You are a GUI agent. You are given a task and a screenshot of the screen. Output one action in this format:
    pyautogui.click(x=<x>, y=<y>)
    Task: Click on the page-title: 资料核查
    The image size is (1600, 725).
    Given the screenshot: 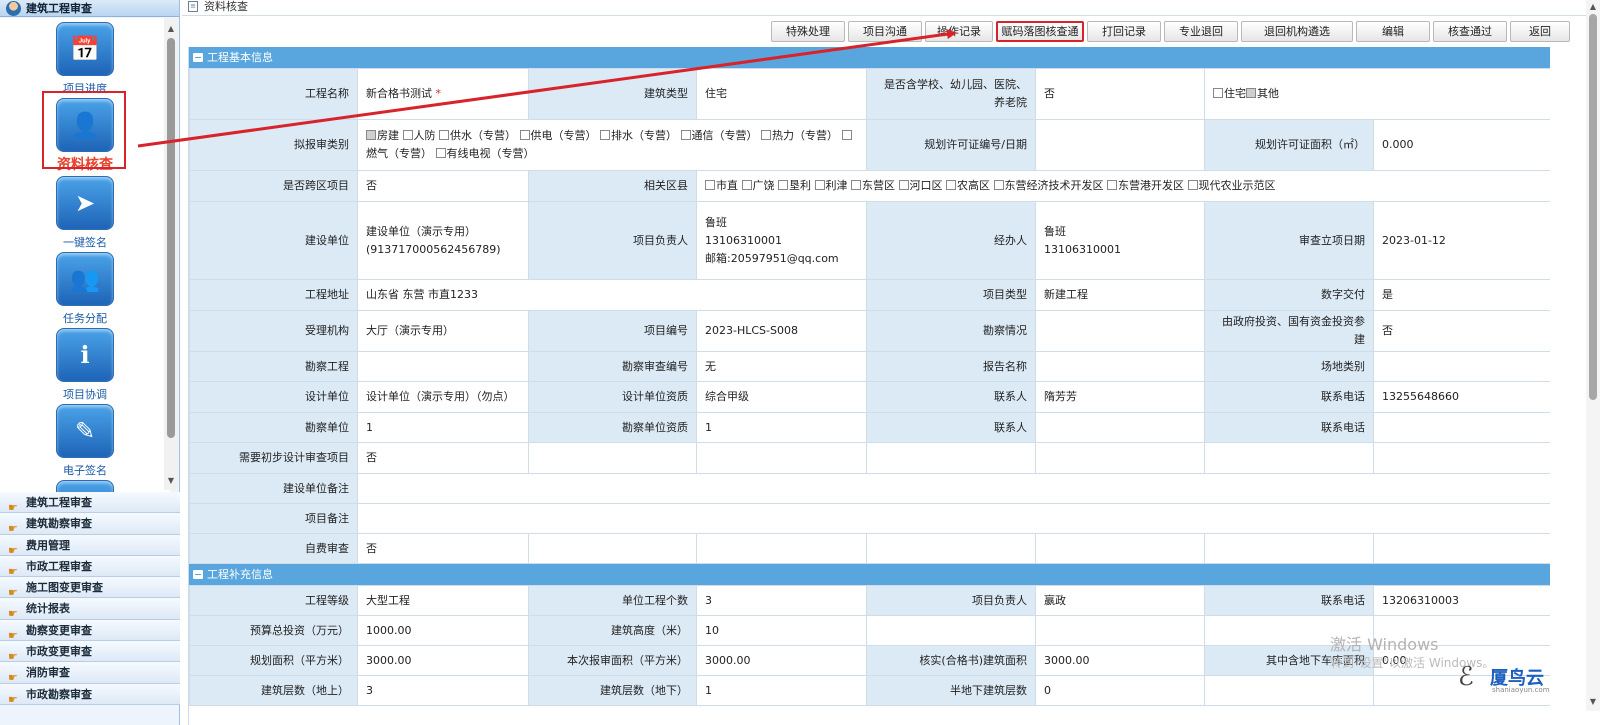 What is the action you would take?
    pyautogui.click(x=226, y=6)
    